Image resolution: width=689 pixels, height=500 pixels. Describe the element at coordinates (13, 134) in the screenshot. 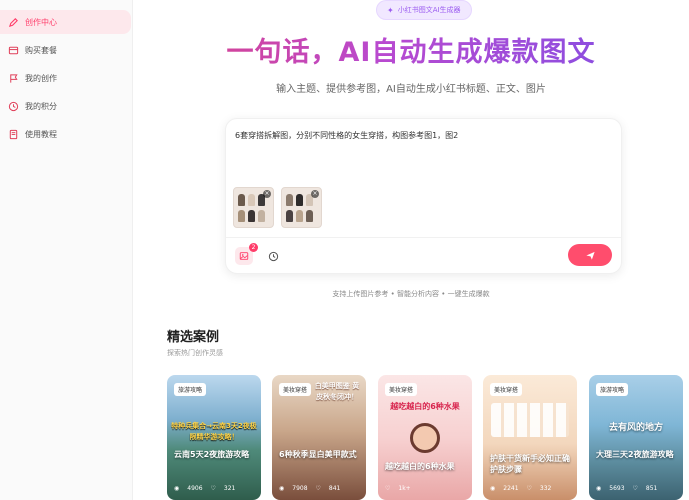

I see `book-icon` at that location.